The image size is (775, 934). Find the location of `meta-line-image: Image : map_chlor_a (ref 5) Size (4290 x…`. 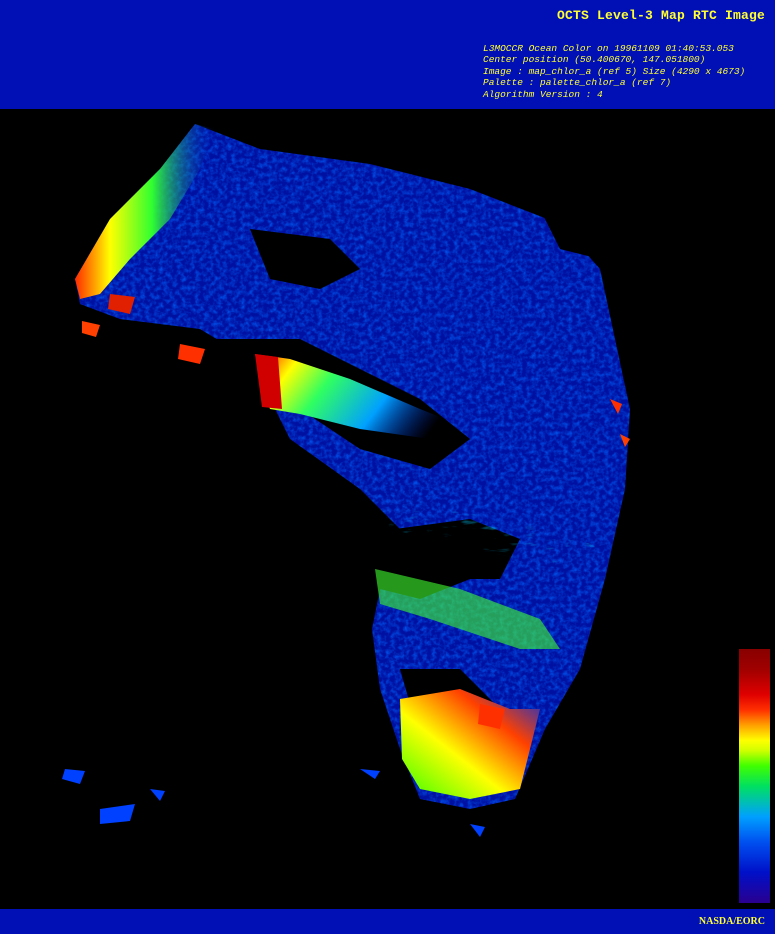

meta-line-image: Image : map_chlor_a (ref 5) Size (4290 x… is located at coordinates (614, 71).